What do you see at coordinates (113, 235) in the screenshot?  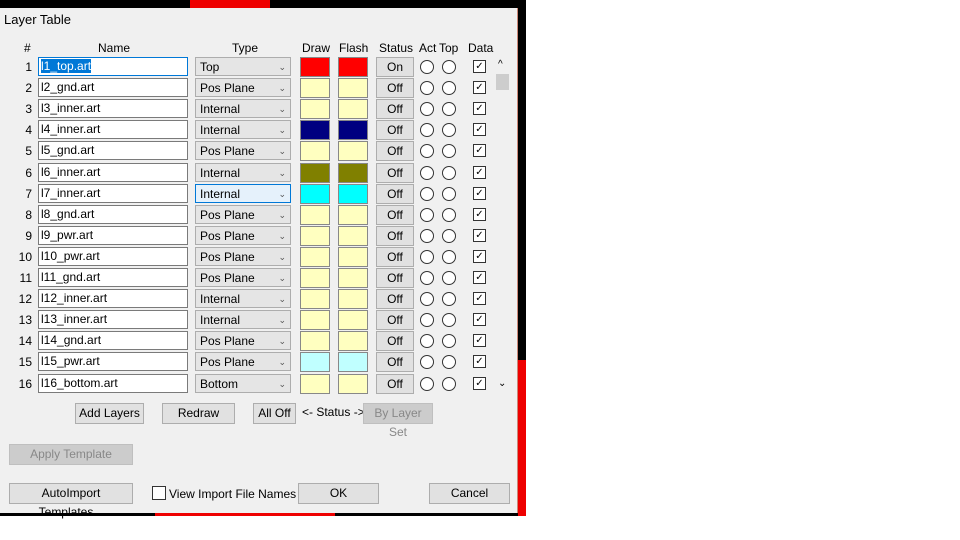 I see `layer-name-input: l9_pwr.art` at bounding box center [113, 235].